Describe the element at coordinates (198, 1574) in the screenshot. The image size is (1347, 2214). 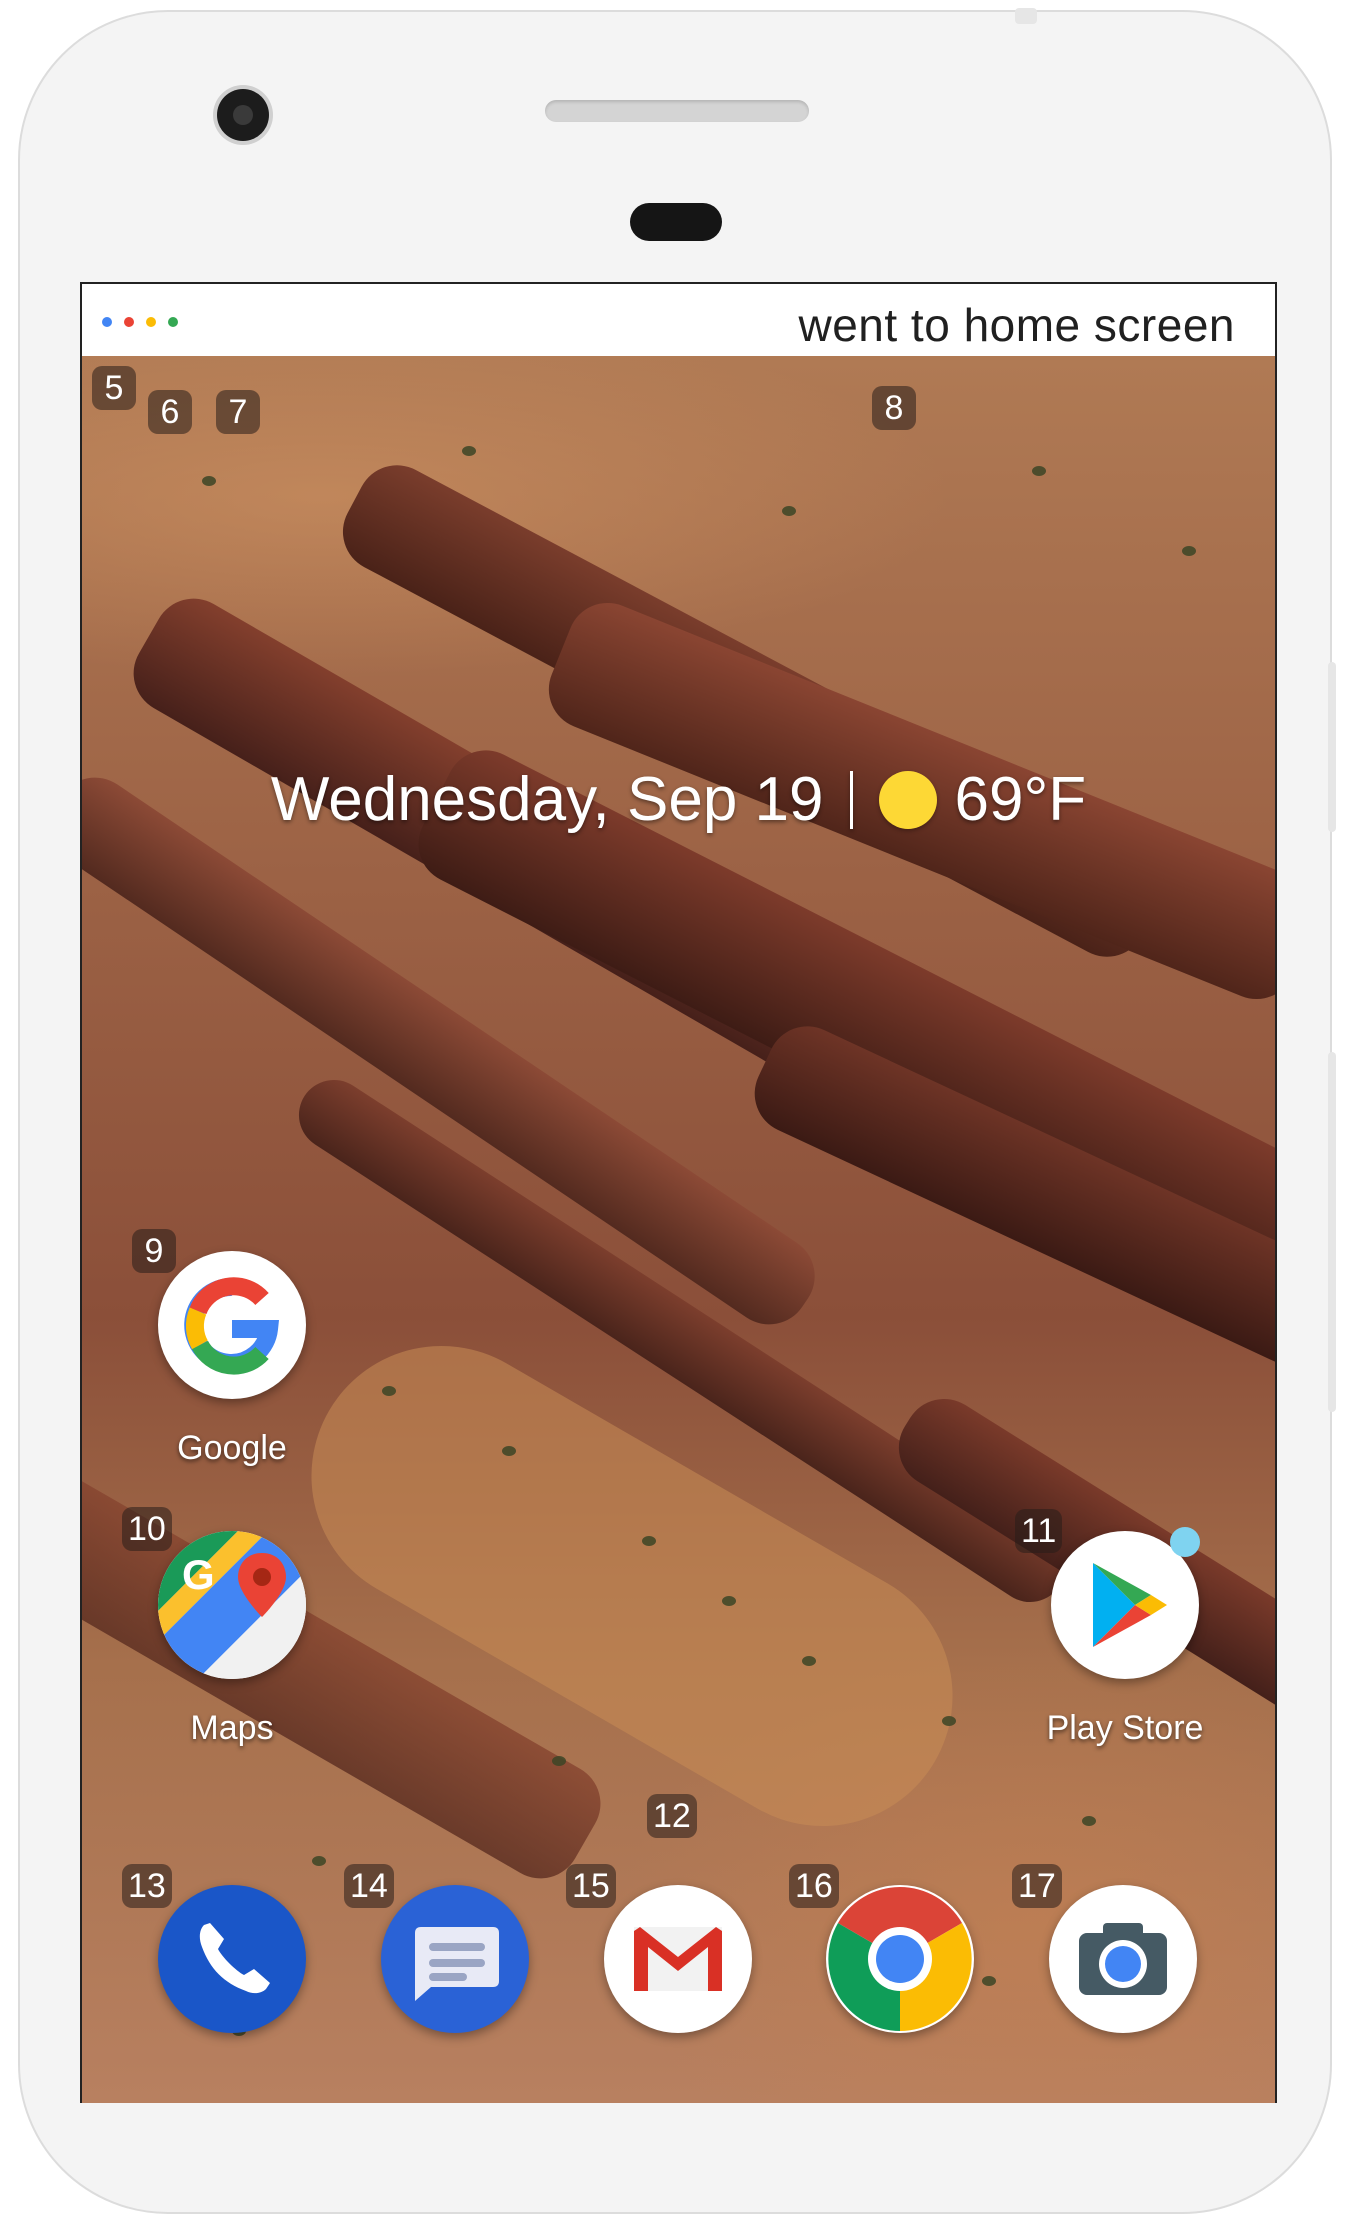
I see `svg-text: G` at that location.